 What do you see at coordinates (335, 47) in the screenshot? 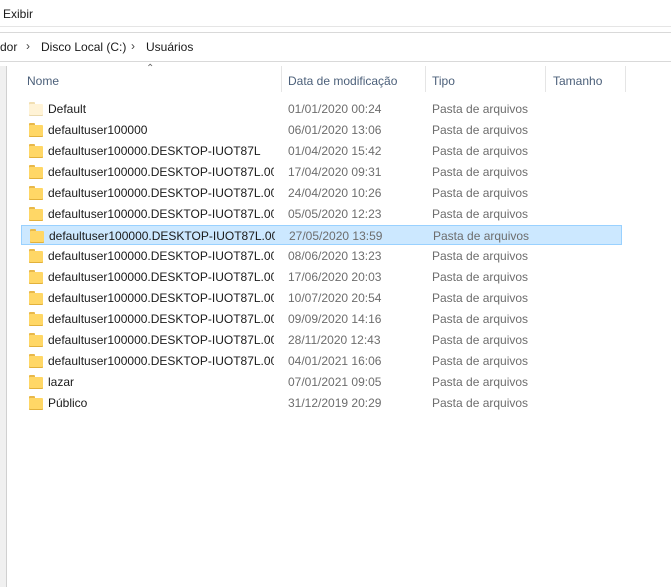
I see `address-bar: dor › Disco Local (C:) › Usuários` at bounding box center [335, 47].